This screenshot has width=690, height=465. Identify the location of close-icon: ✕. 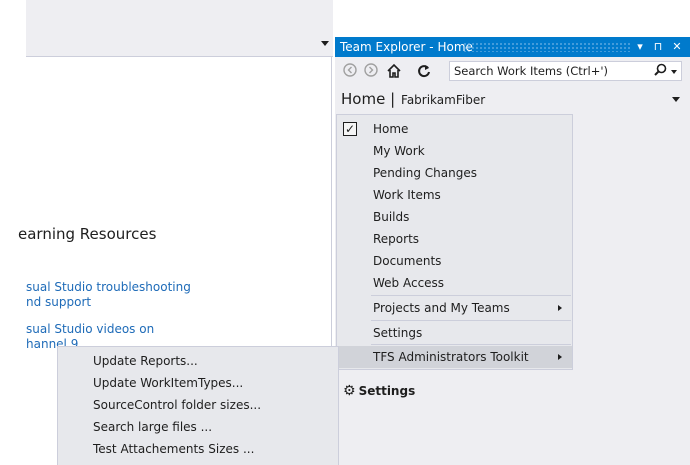
(677, 47).